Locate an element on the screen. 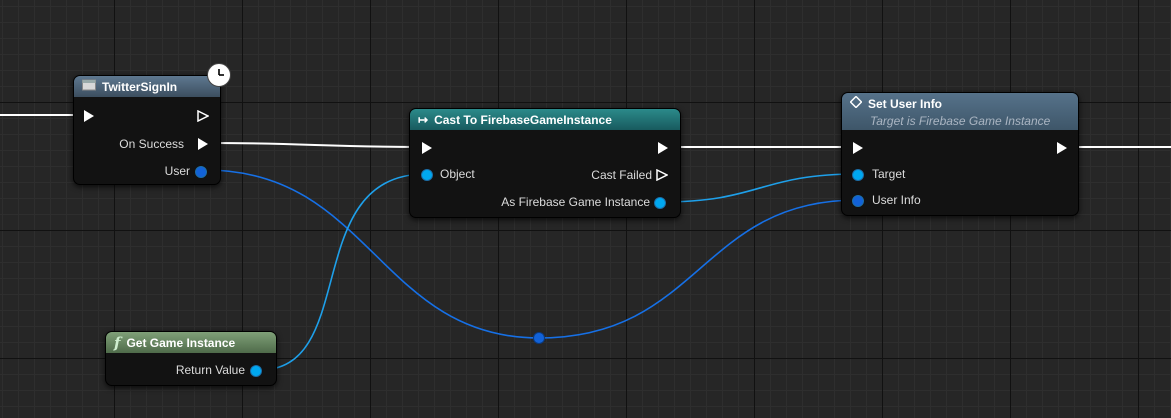 This screenshot has height=418, width=1171. setinfo-exec-out-pin is located at coordinates (1062, 148).